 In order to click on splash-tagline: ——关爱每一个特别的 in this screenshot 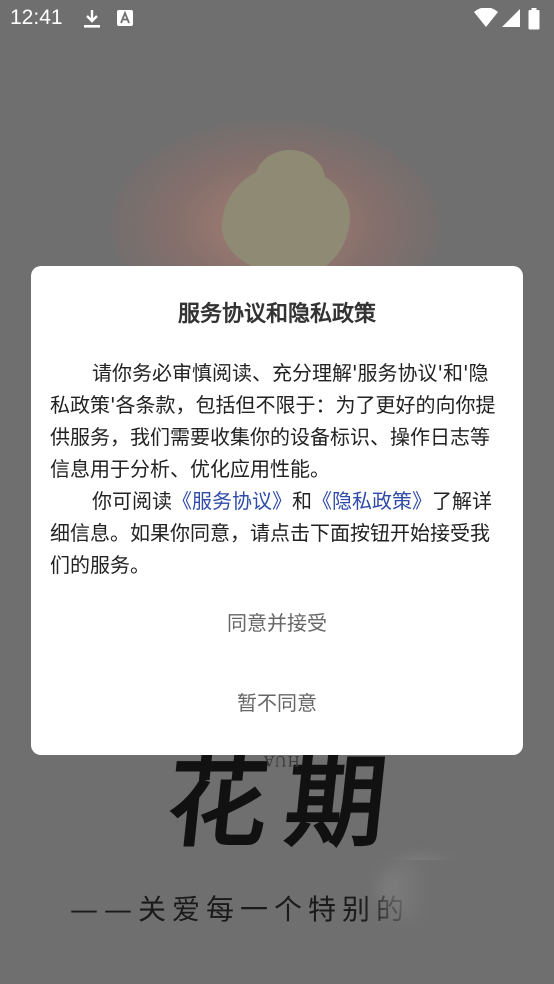, I will do `click(240, 909)`.